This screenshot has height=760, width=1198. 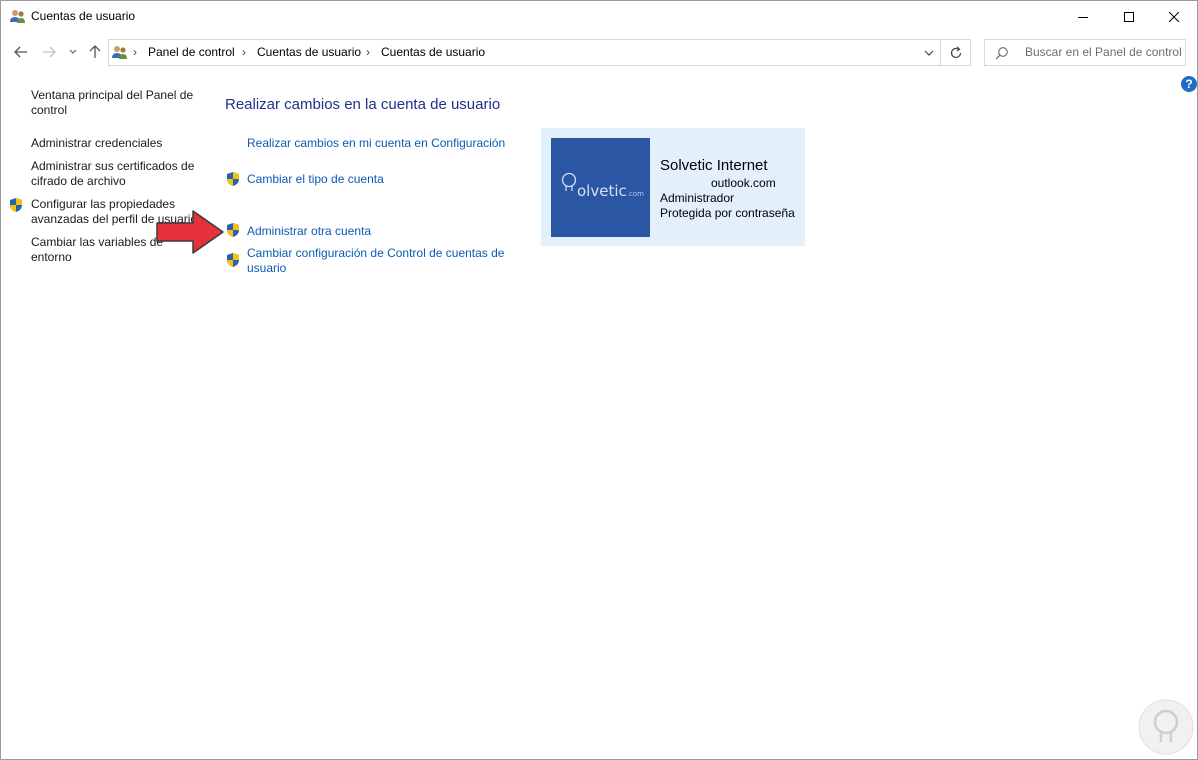 I want to click on recent-locations-icon, so click(x=73, y=51).